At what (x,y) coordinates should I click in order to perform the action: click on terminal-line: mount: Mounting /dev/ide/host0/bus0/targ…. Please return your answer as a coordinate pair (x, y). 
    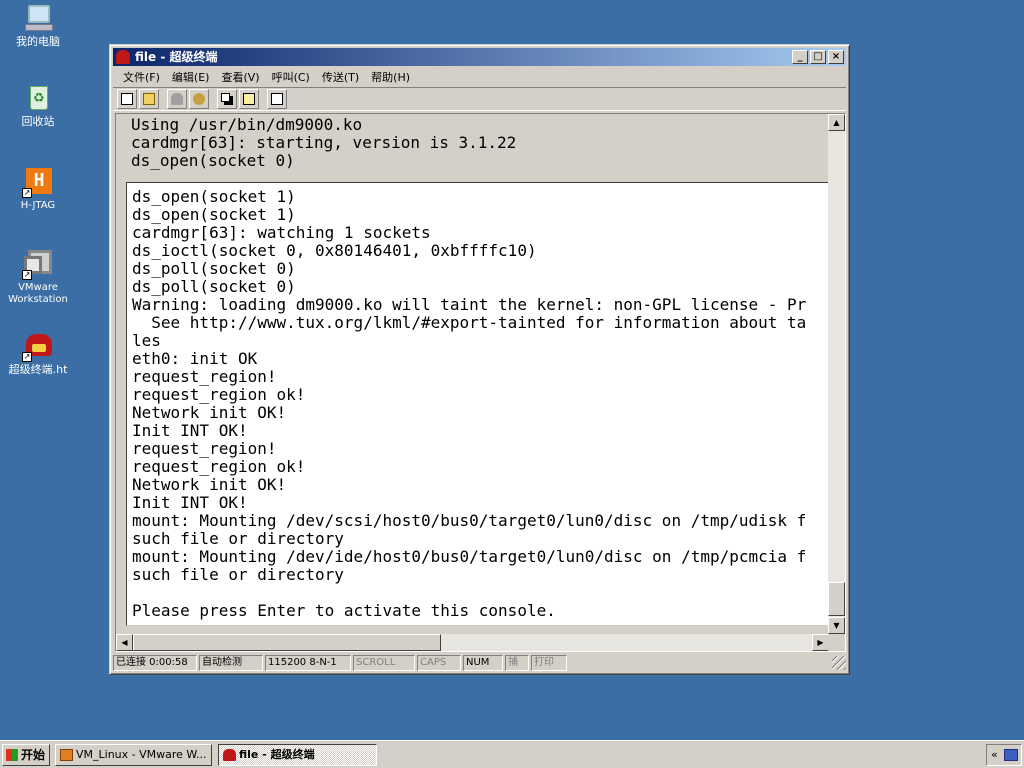
    Looking at the image, I should click on (469, 556).